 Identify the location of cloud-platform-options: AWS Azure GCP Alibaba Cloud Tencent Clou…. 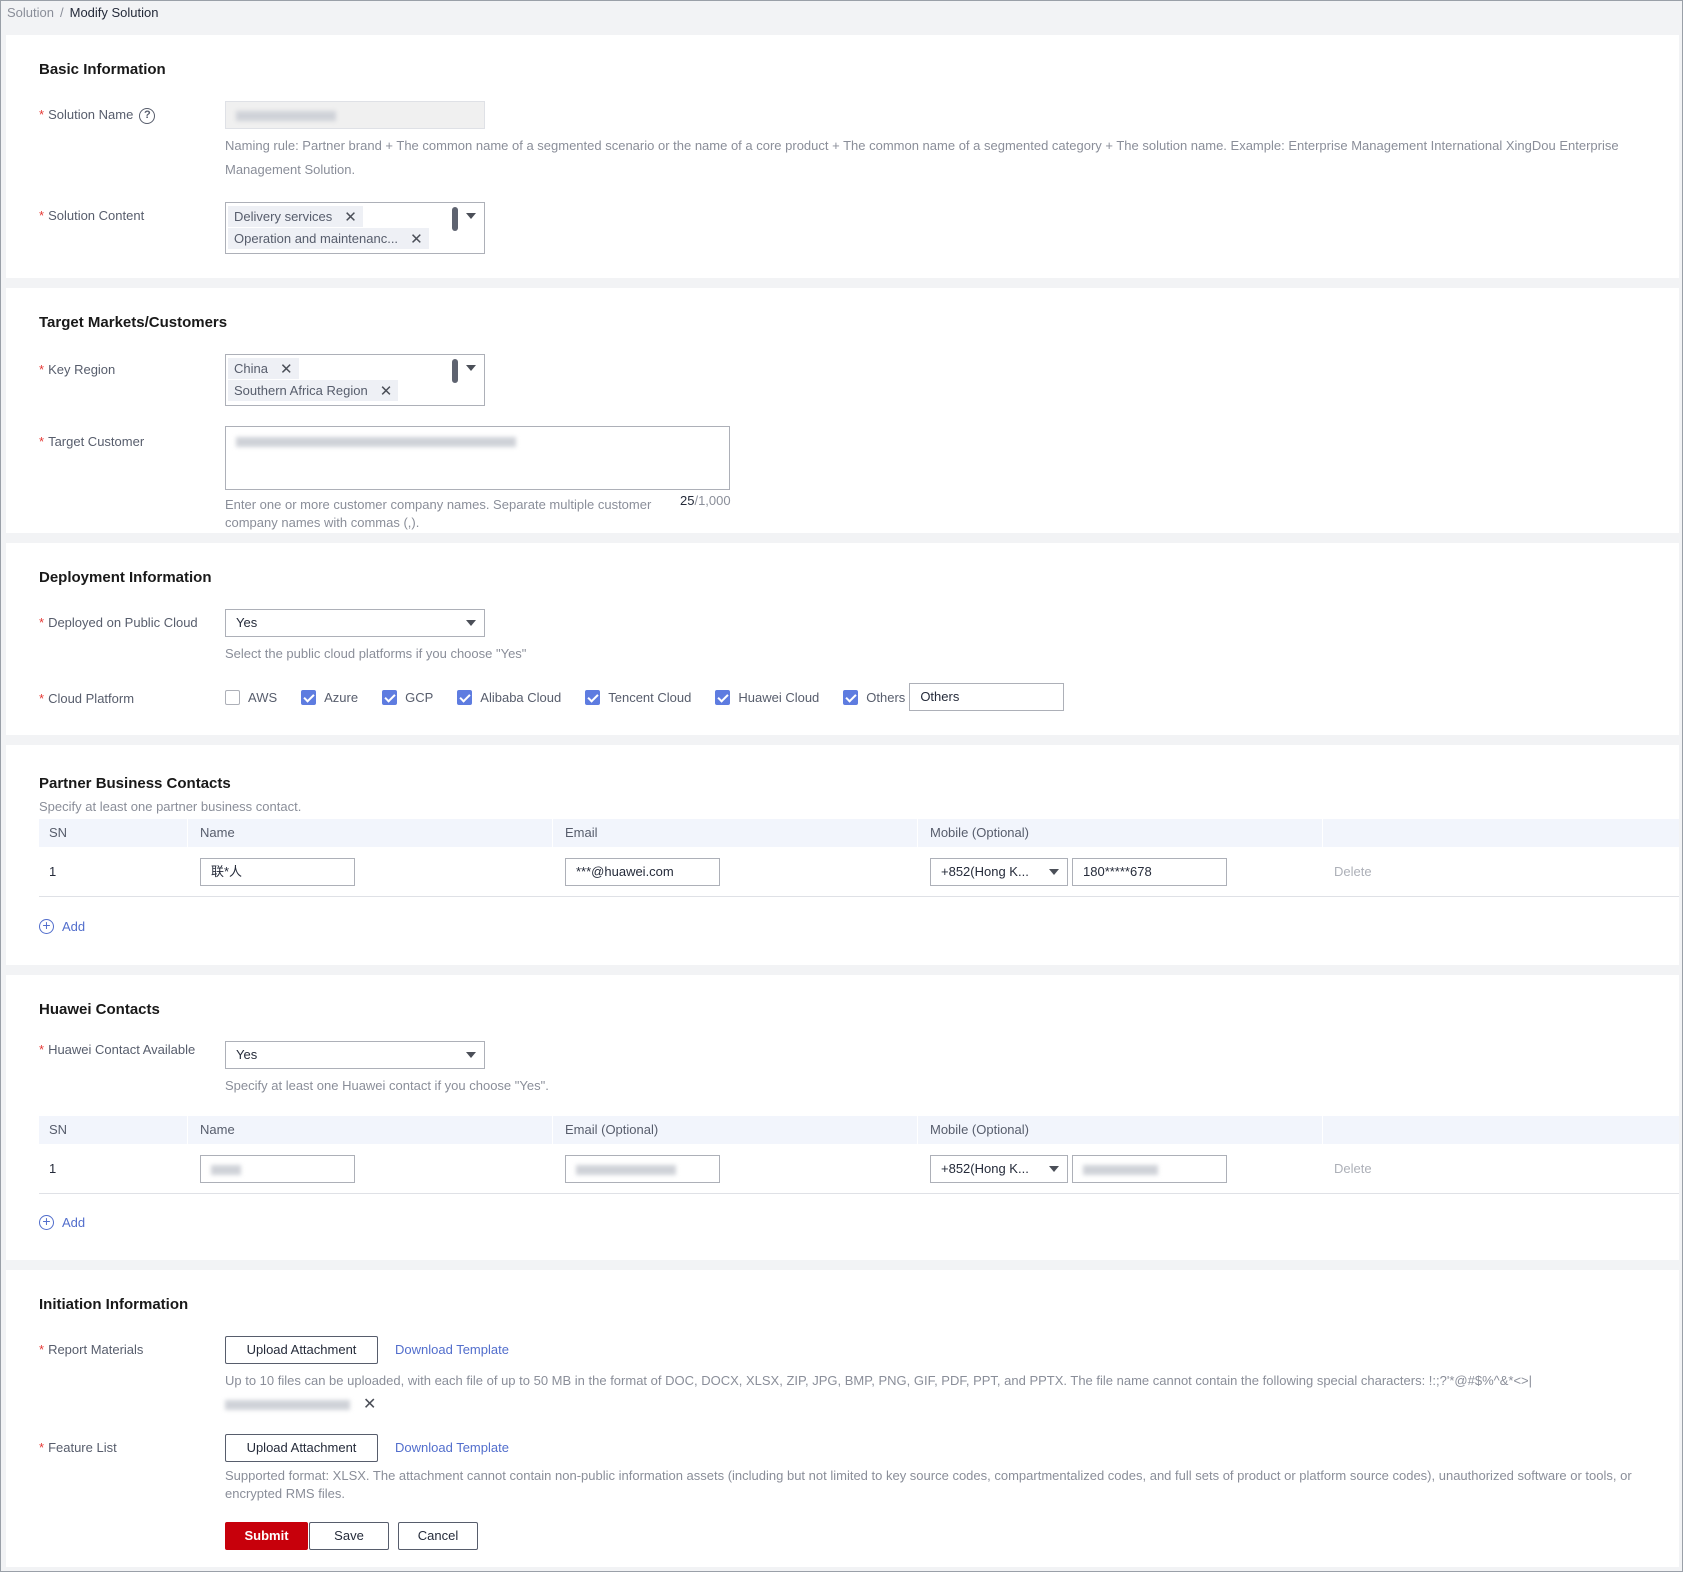
(645, 697).